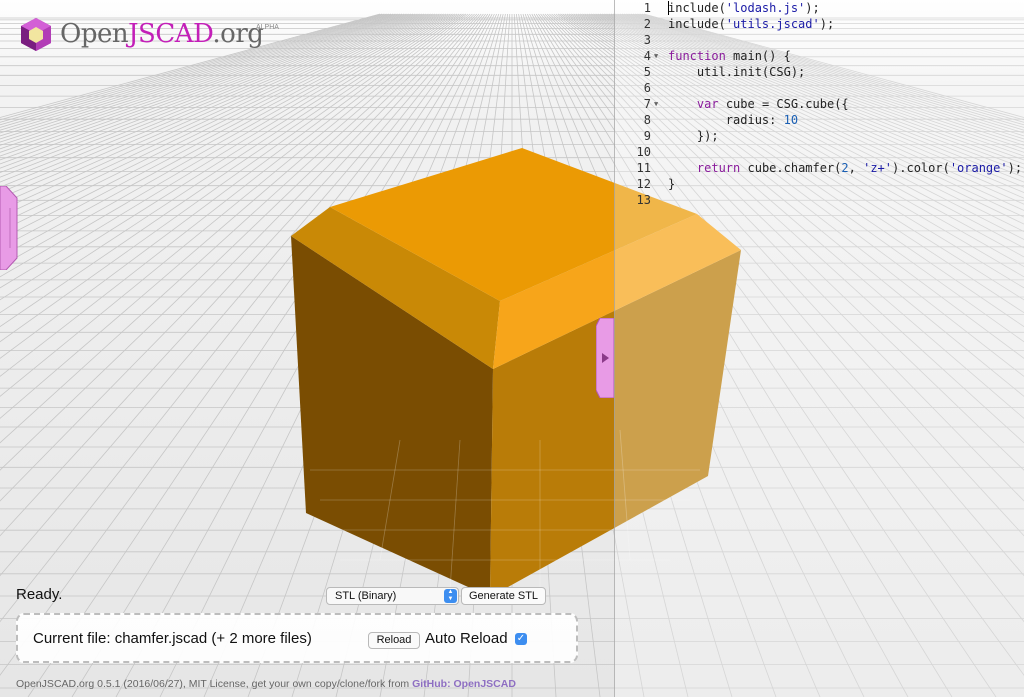 This screenshot has width=1024, height=697. I want to click on code-line: 1 include('lodash.js');, so click(819, 8).